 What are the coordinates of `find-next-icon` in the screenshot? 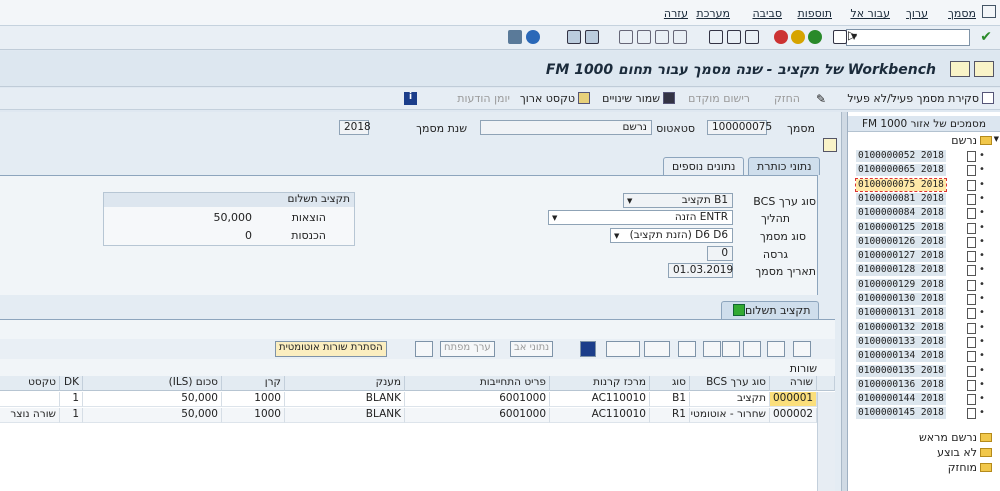 It's located at (734, 37).